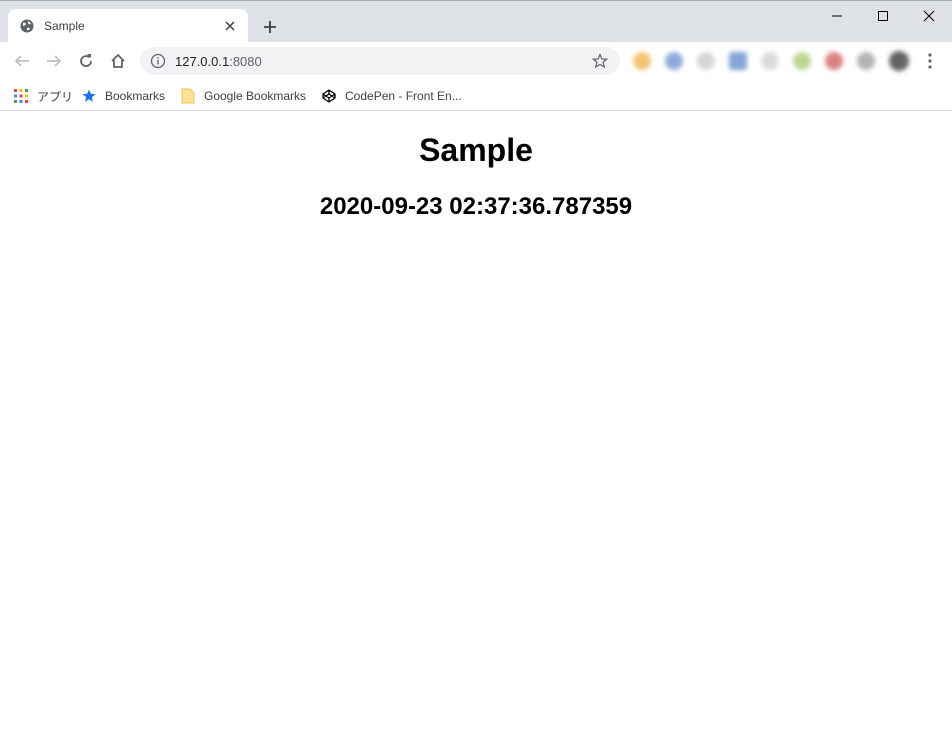  Describe the element at coordinates (22, 61) in the screenshot. I see `back-arrow-icon` at that location.